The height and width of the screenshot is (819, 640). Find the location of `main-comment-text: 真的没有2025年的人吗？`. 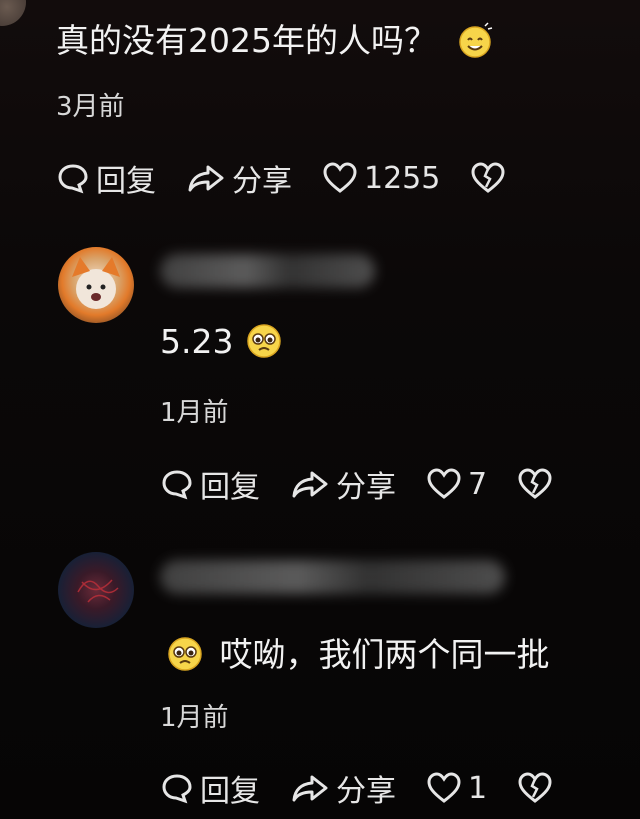

main-comment-text: 真的没有2025年的人吗？ is located at coordinates (246, 40).